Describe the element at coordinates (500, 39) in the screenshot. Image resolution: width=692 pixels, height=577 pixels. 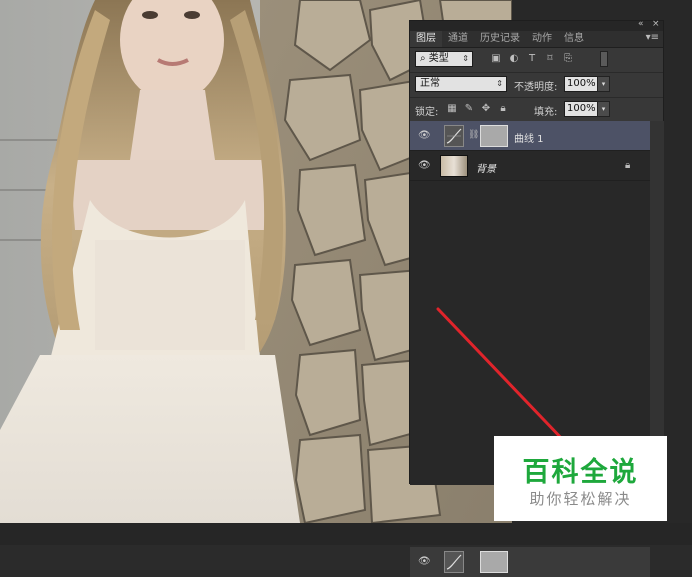
I see `tab-history: 历史记录` at that location.